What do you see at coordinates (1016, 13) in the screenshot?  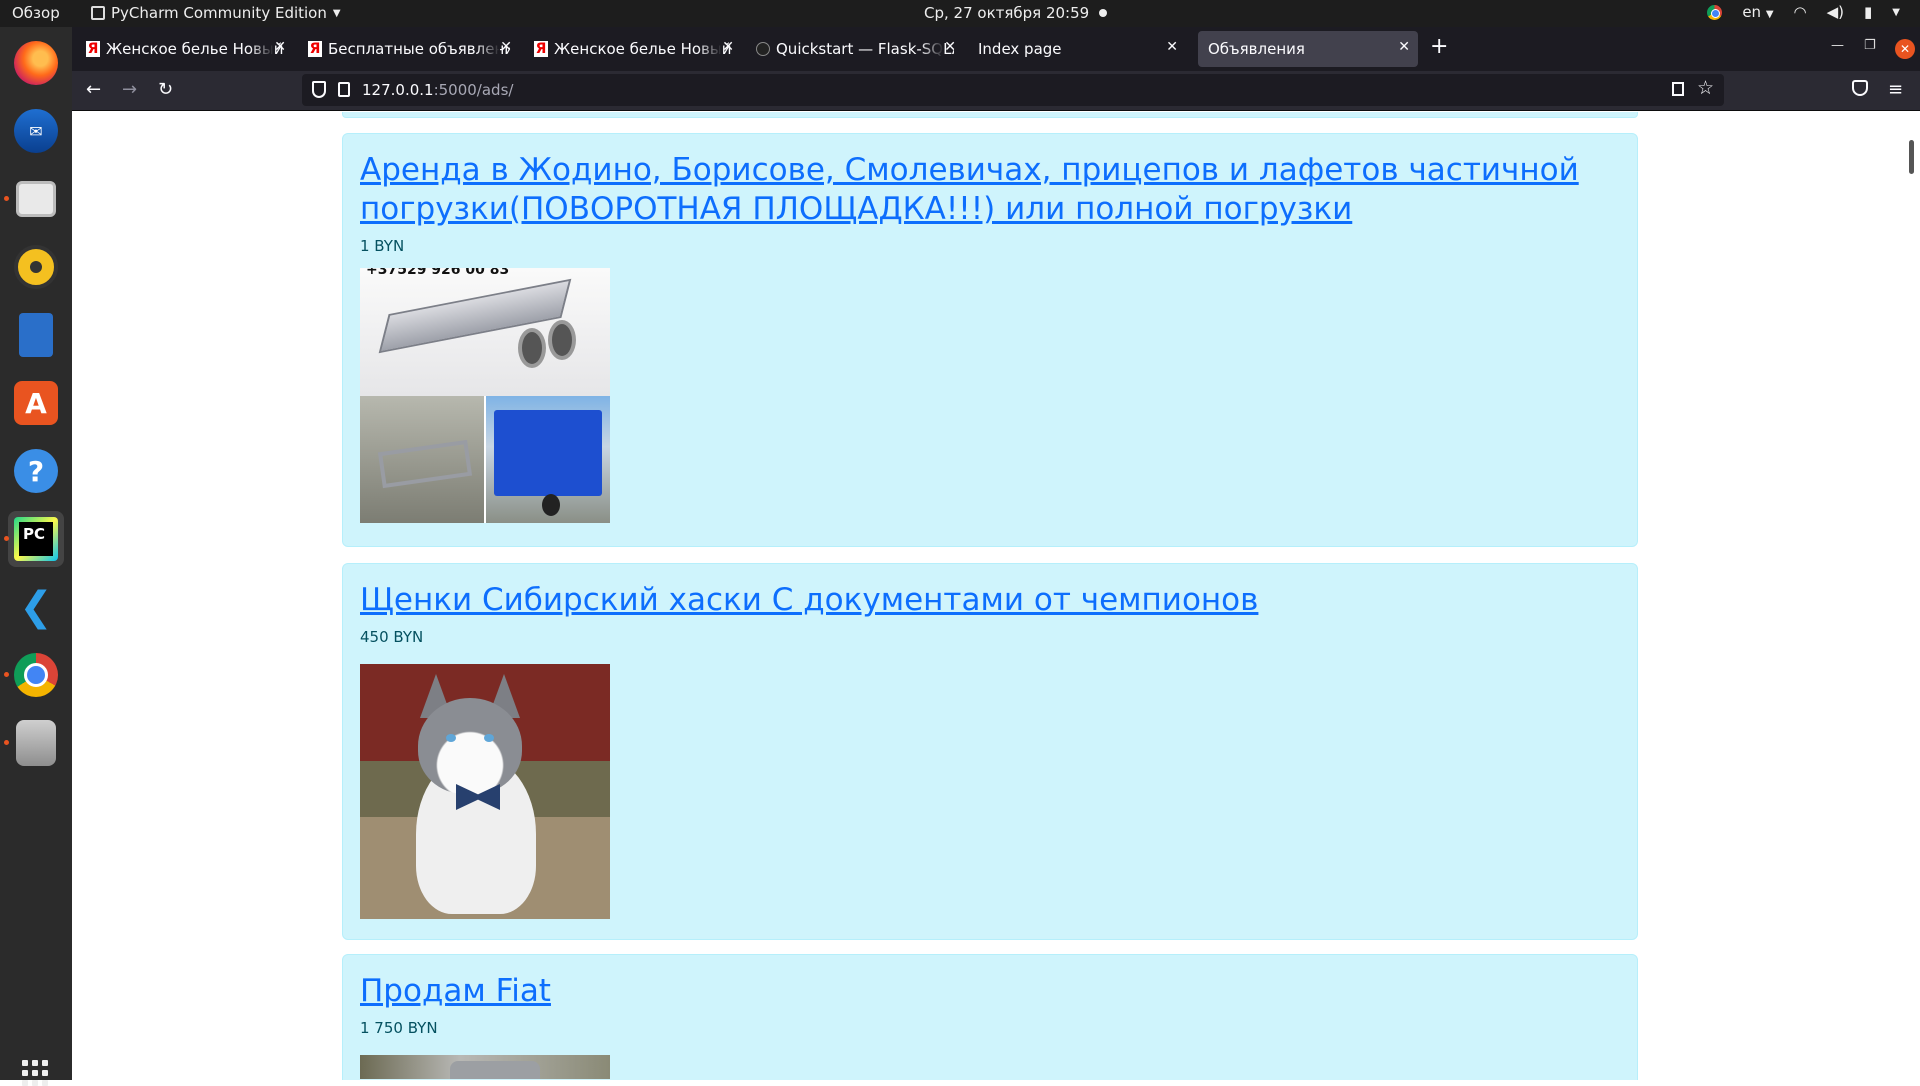 I see `clock: Ср, 27 октября 20:59` at bounding box center [1016, 13].